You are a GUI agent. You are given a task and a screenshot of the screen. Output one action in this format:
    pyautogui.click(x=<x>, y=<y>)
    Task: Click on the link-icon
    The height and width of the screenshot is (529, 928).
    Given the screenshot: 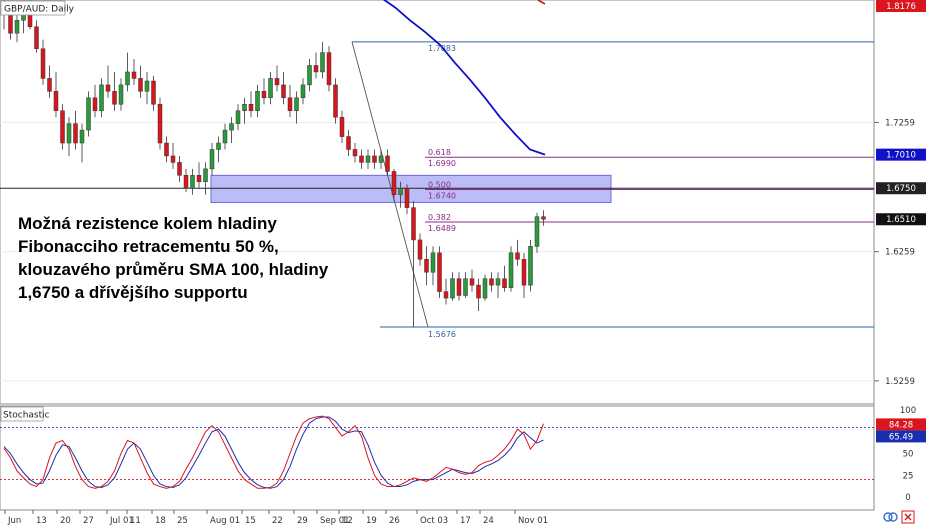 What is the action you would take?
    pyautogui.click(x=890, y=517)
    